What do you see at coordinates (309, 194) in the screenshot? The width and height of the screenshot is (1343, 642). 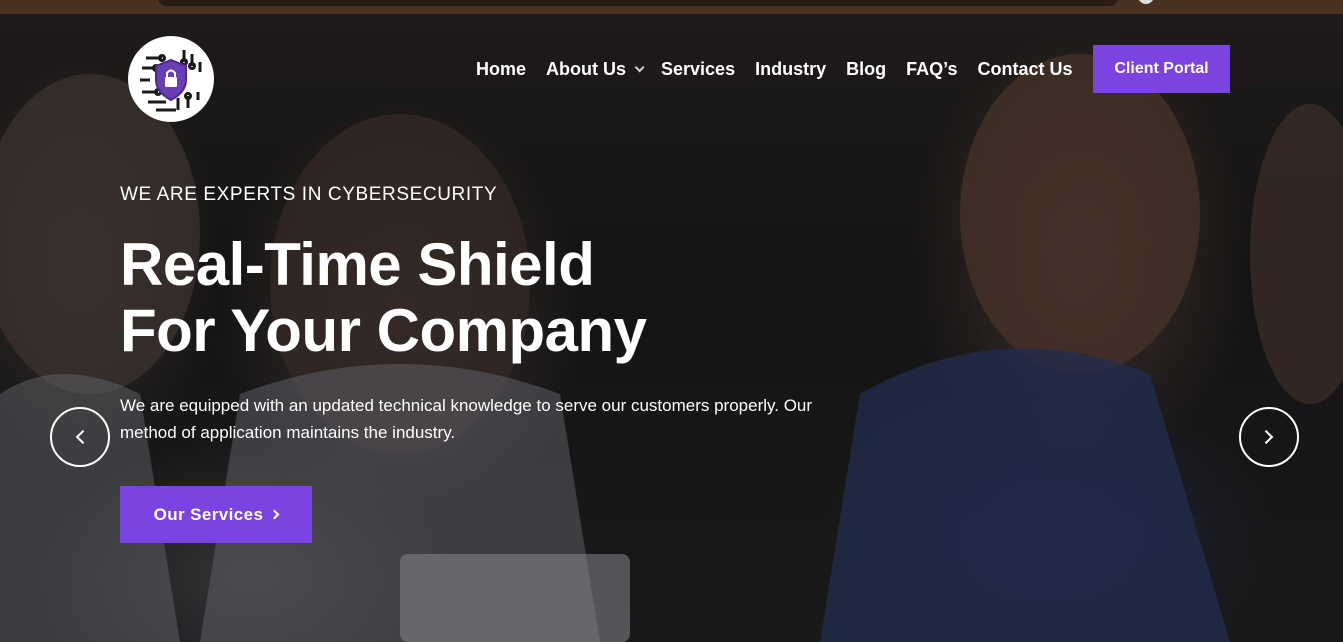 I see `hero-eyebrow: WE ARE EXPERTS IN CYBERSECURITY` at bounding box center [309, 194].